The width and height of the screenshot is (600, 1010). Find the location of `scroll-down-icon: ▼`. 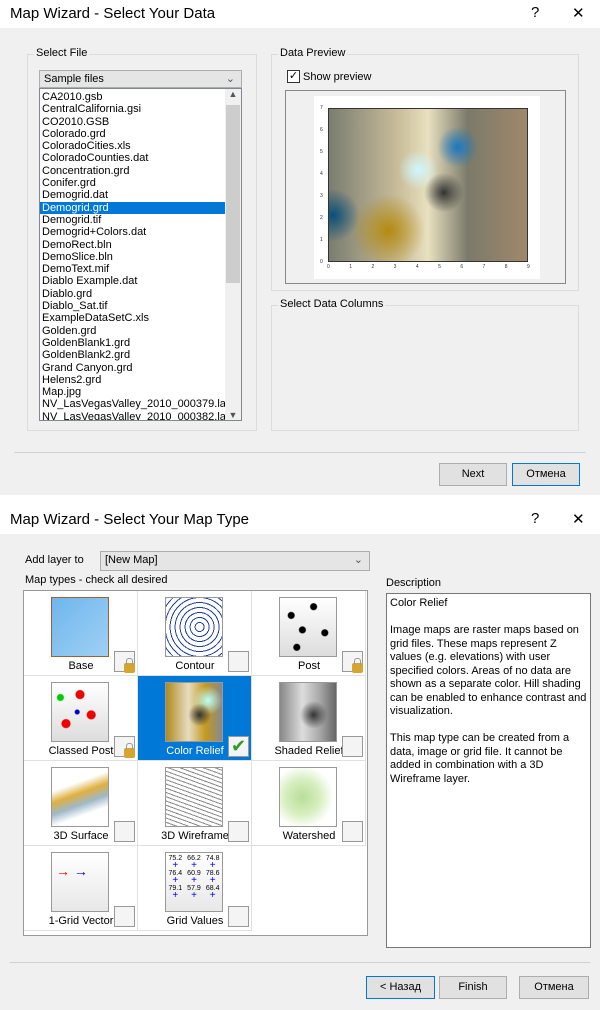

scroll-down-icon: ▼ is located at coordinates (233, 415).